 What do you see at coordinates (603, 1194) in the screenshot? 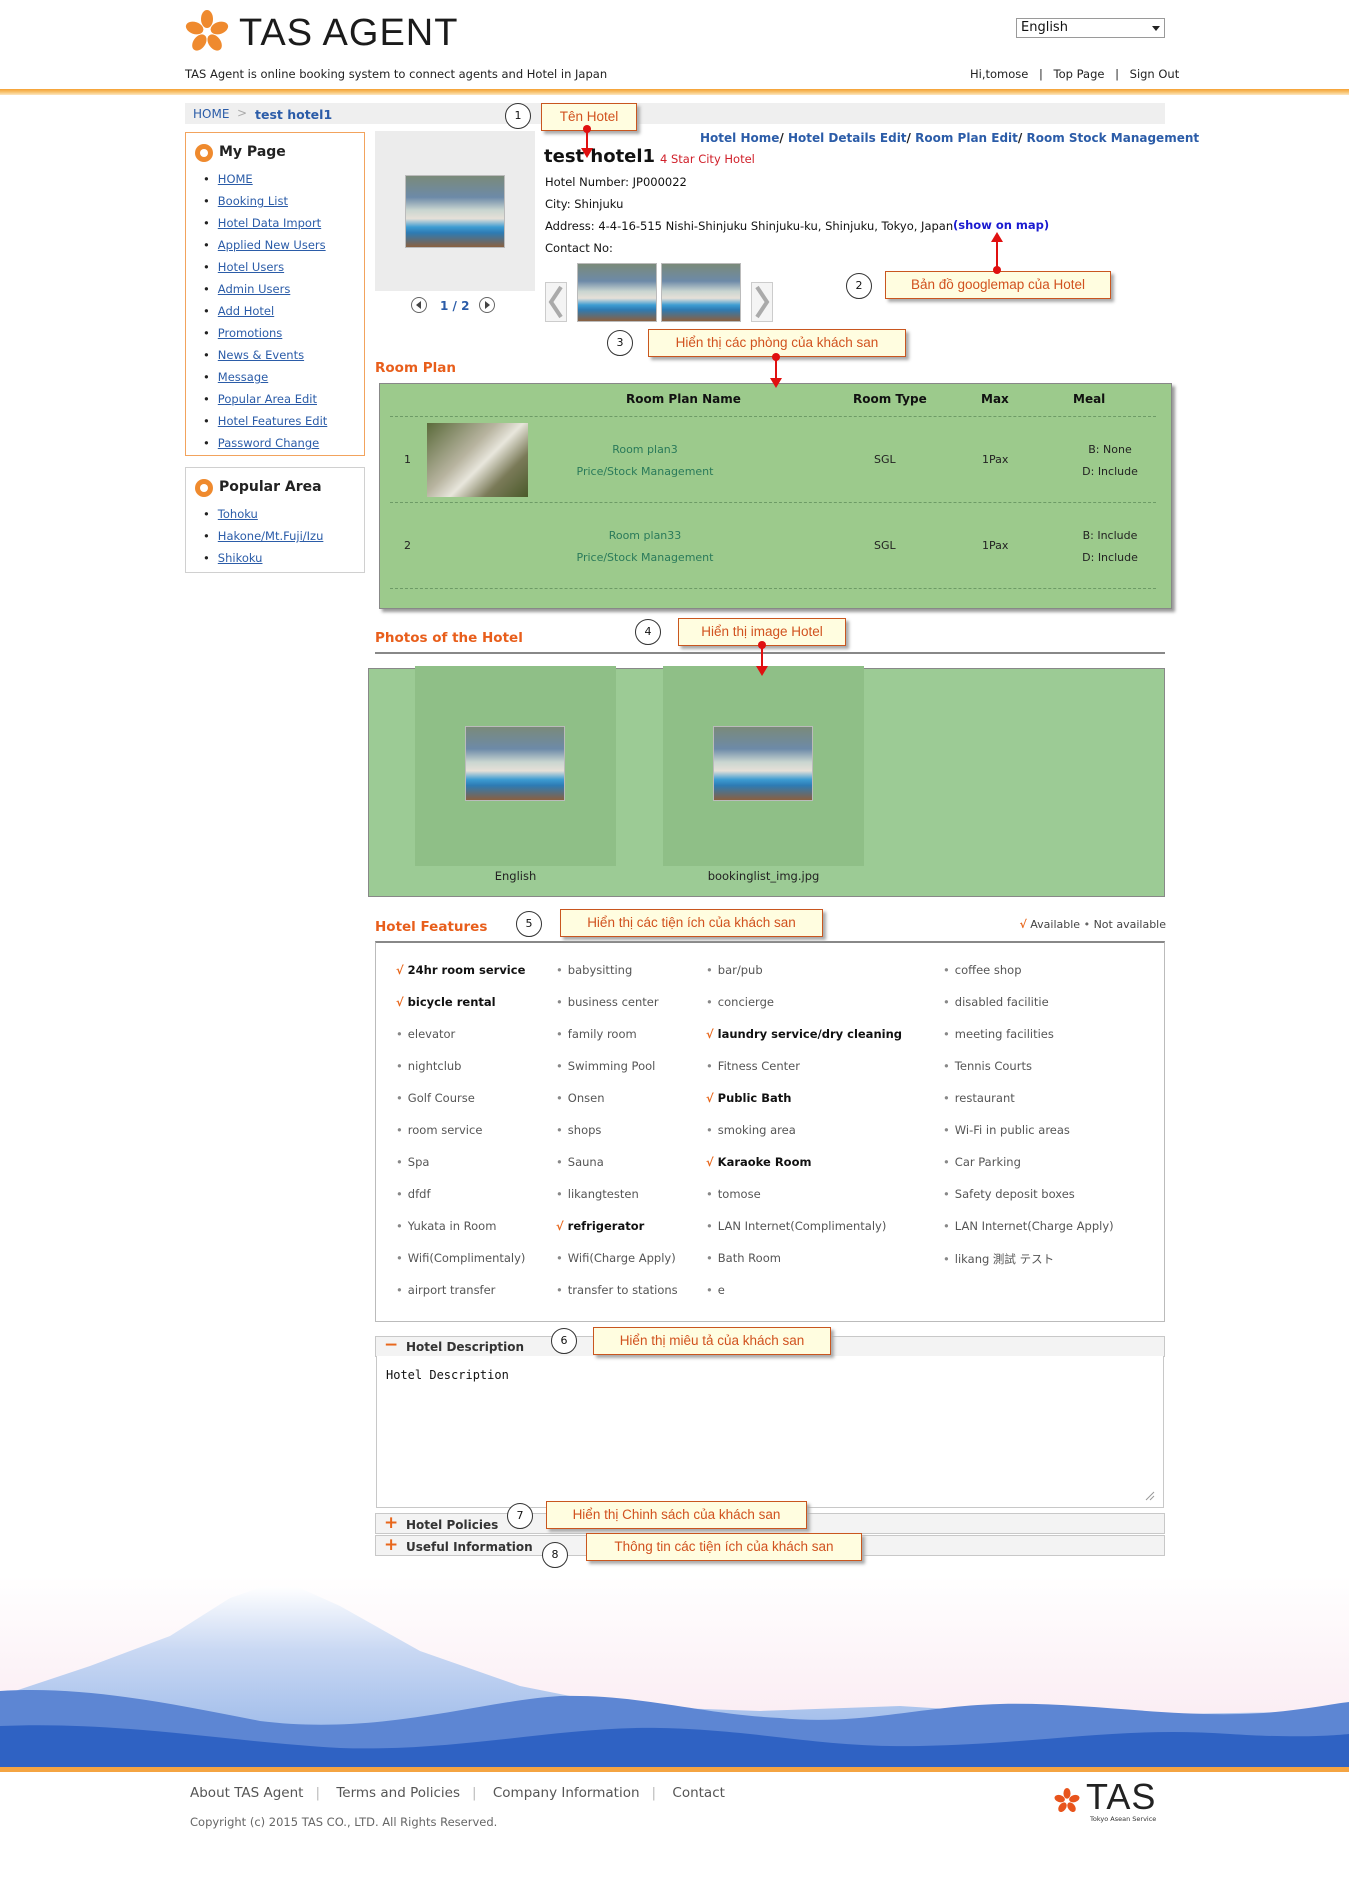
I see `feature-label: likangtesten` at bounding box center [603, 1194].